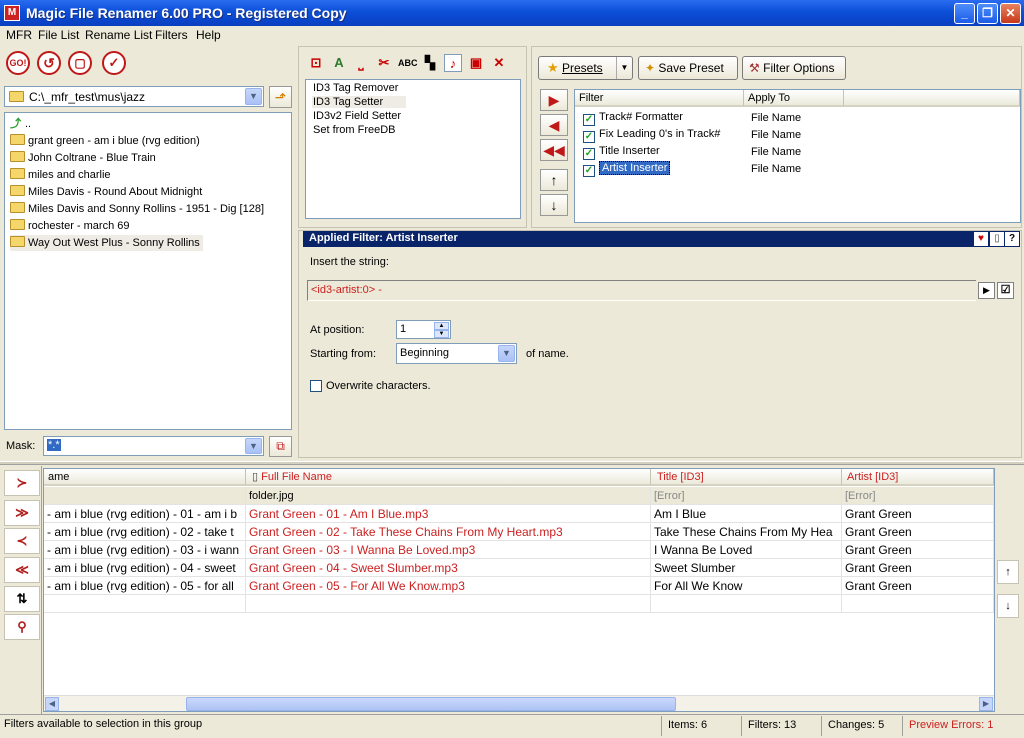 Image resolution: width=1024 pixels, height=738 pixels. I want to click on confirm-checkbox: ☑, so click(1005, 290).